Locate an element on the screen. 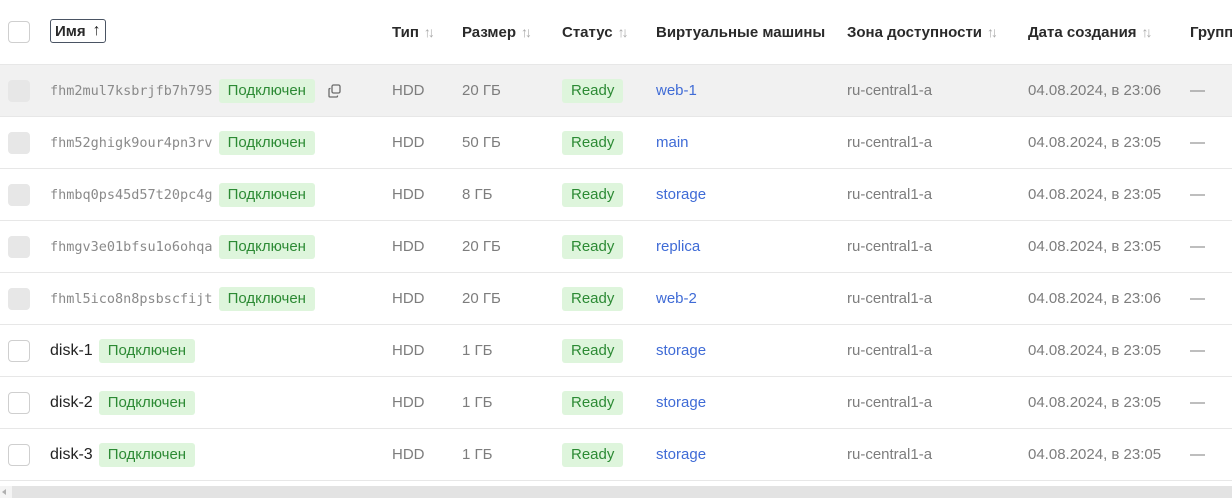  column-header-zone: Зона доступности ↑↓ is located at coordinates (922, 32).